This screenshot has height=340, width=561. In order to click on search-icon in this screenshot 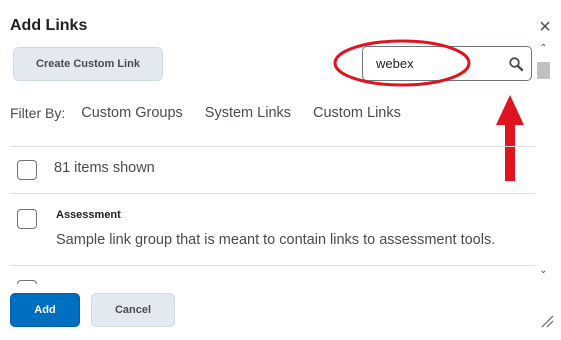, I will do `click(516, 64)`.